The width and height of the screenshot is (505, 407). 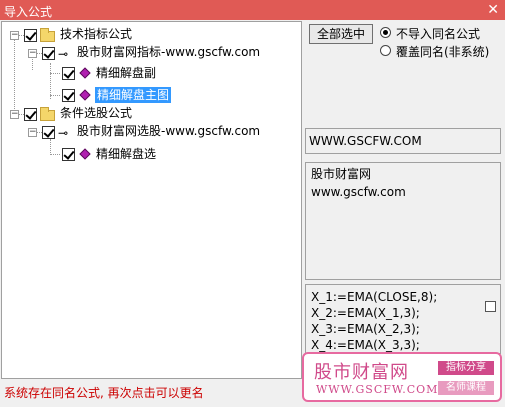 I want to click on radio-overwrite, so click(x=385, y=50).